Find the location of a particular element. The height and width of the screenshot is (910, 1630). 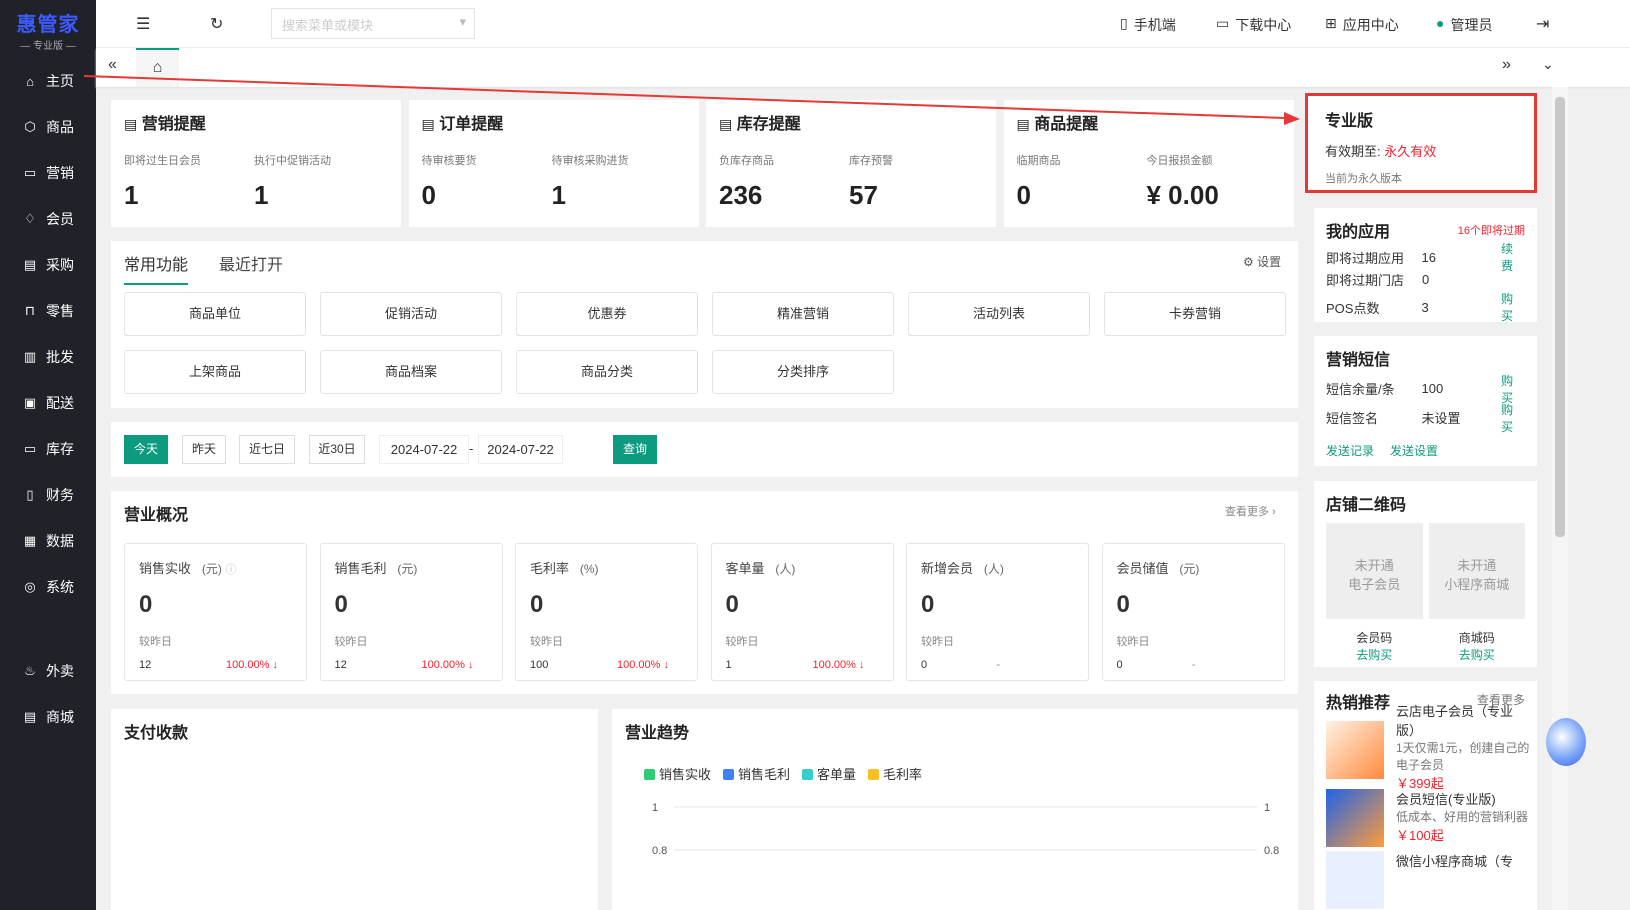

function-button: 商品分类 is located at coordinates (607, 372).